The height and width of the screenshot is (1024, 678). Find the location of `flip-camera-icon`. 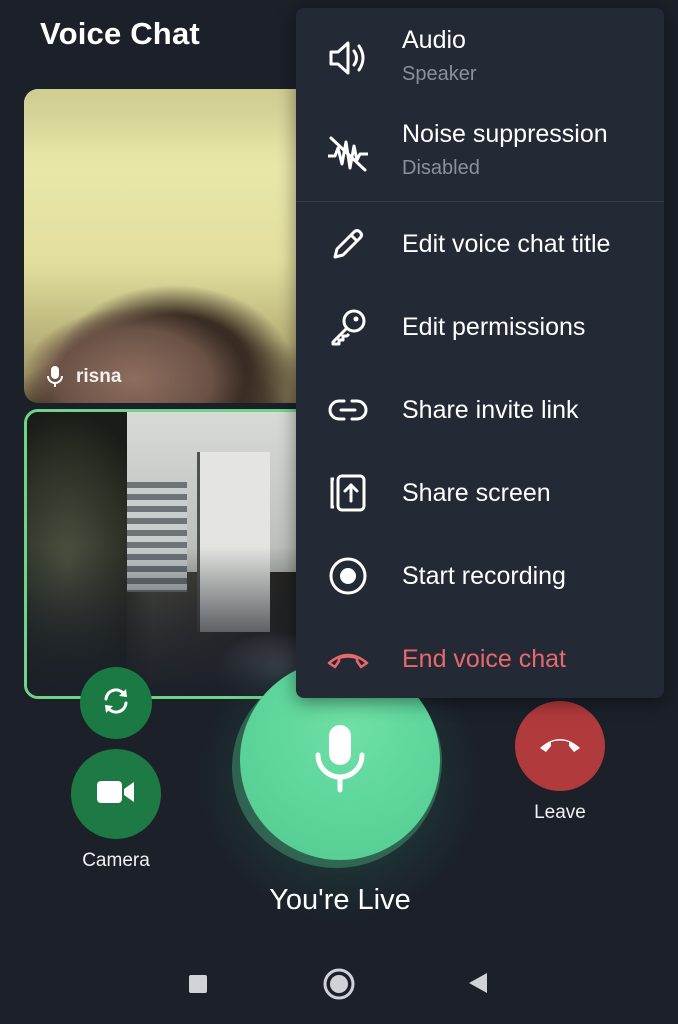

flip-camera-icon is located at coordinates (116, 703).